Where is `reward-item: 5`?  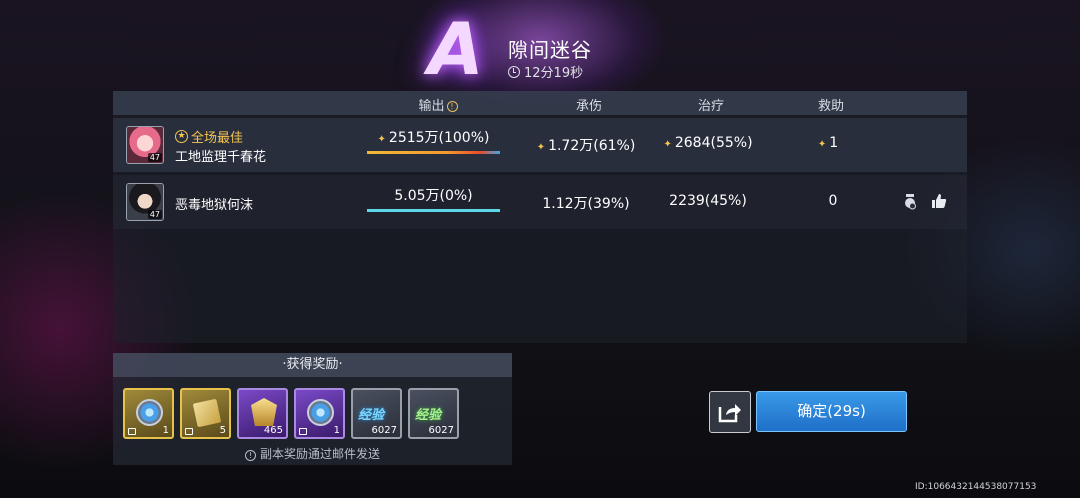 reward-item: 5 is located at coordinates (205, 413).